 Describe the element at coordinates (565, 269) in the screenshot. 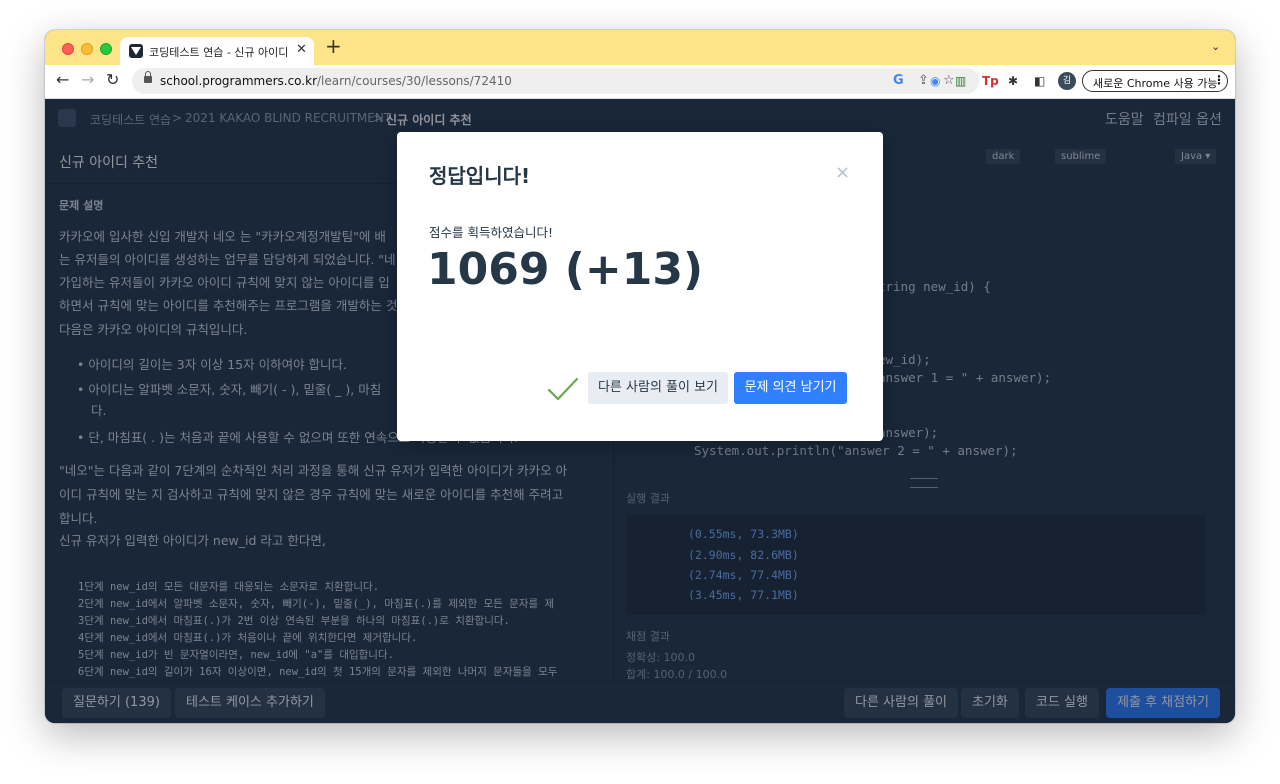

I see `score-display: 1069 (+13)` at that location.